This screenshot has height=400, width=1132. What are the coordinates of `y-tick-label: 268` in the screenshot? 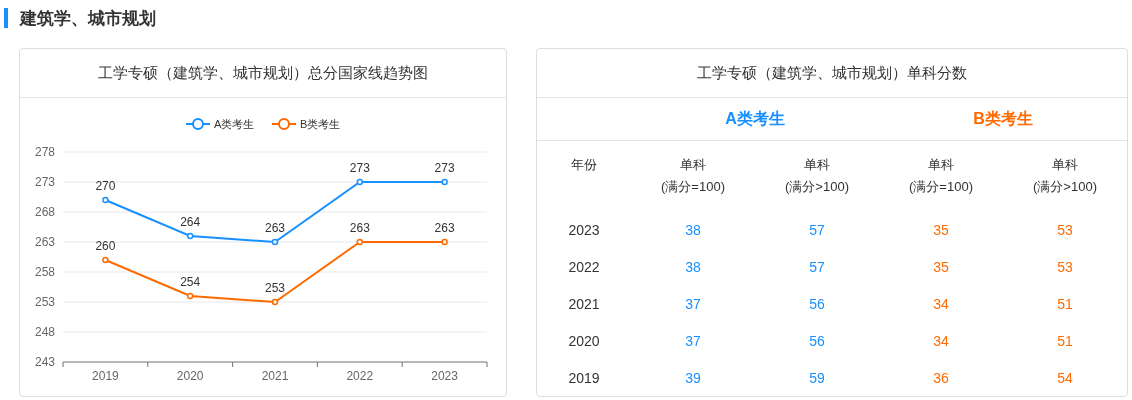 It's located at (44, 212).